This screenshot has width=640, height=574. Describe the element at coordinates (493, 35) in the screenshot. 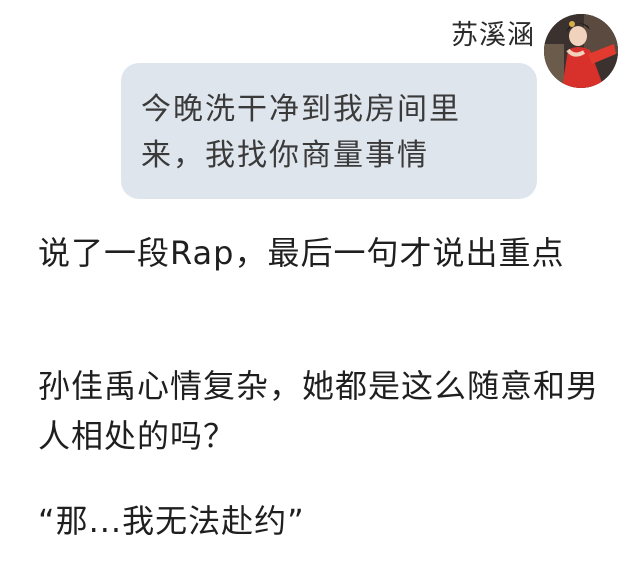

I see `sender-name: 苏溪涵` at that location.